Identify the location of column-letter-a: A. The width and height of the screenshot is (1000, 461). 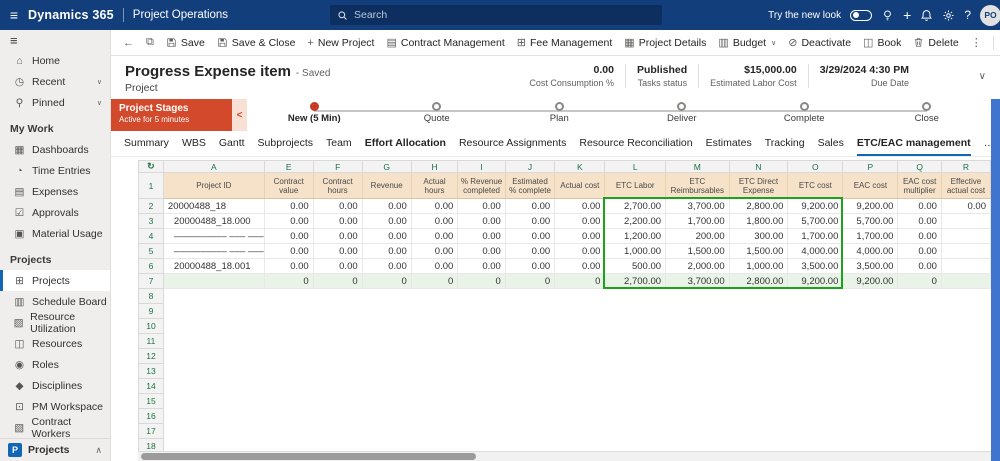
(213, 166).